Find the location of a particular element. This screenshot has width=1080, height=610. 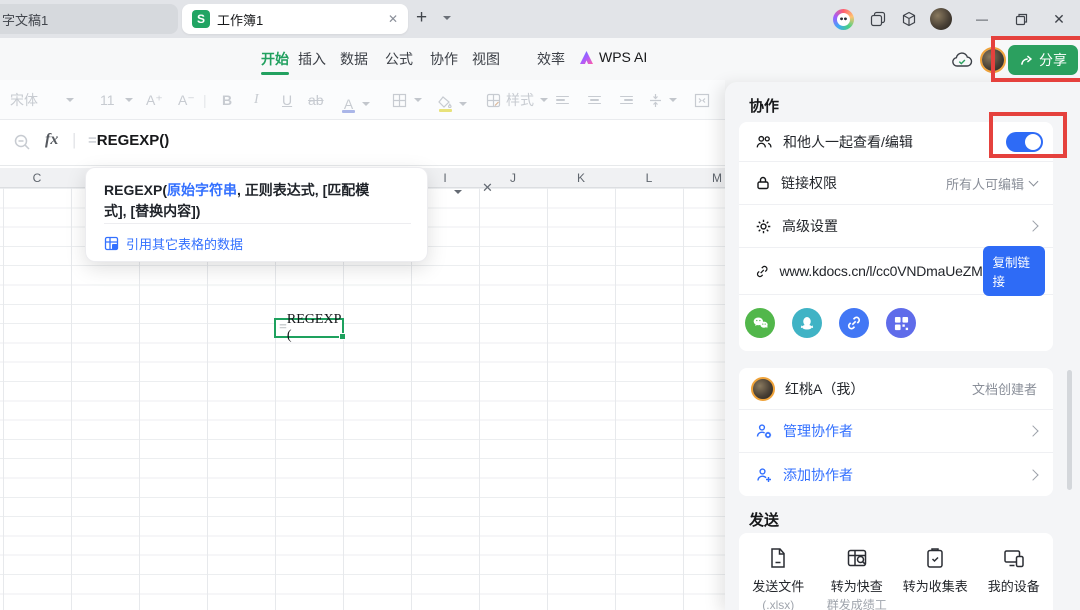

share-button-label: 分享 is located at coordinates (1053, 60).